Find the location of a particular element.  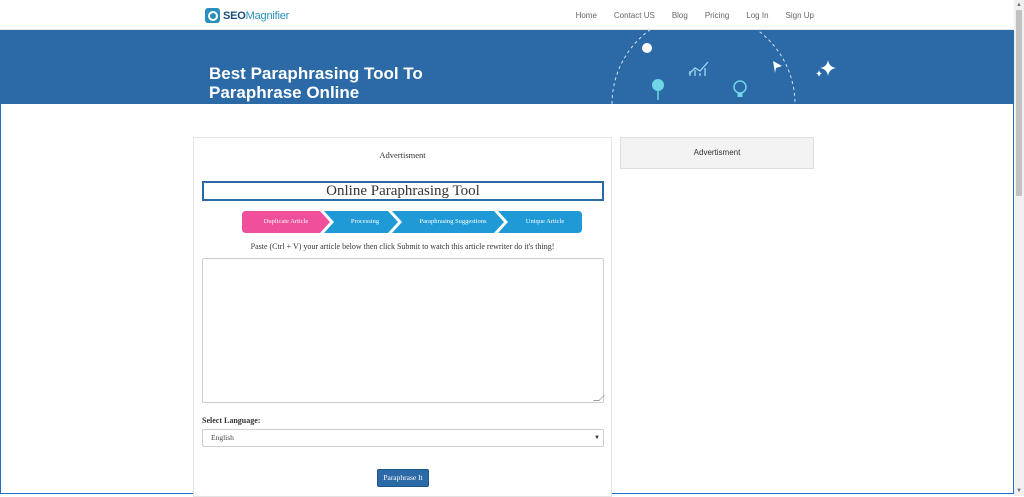

article-textarea is located at coordinates (403, 330).